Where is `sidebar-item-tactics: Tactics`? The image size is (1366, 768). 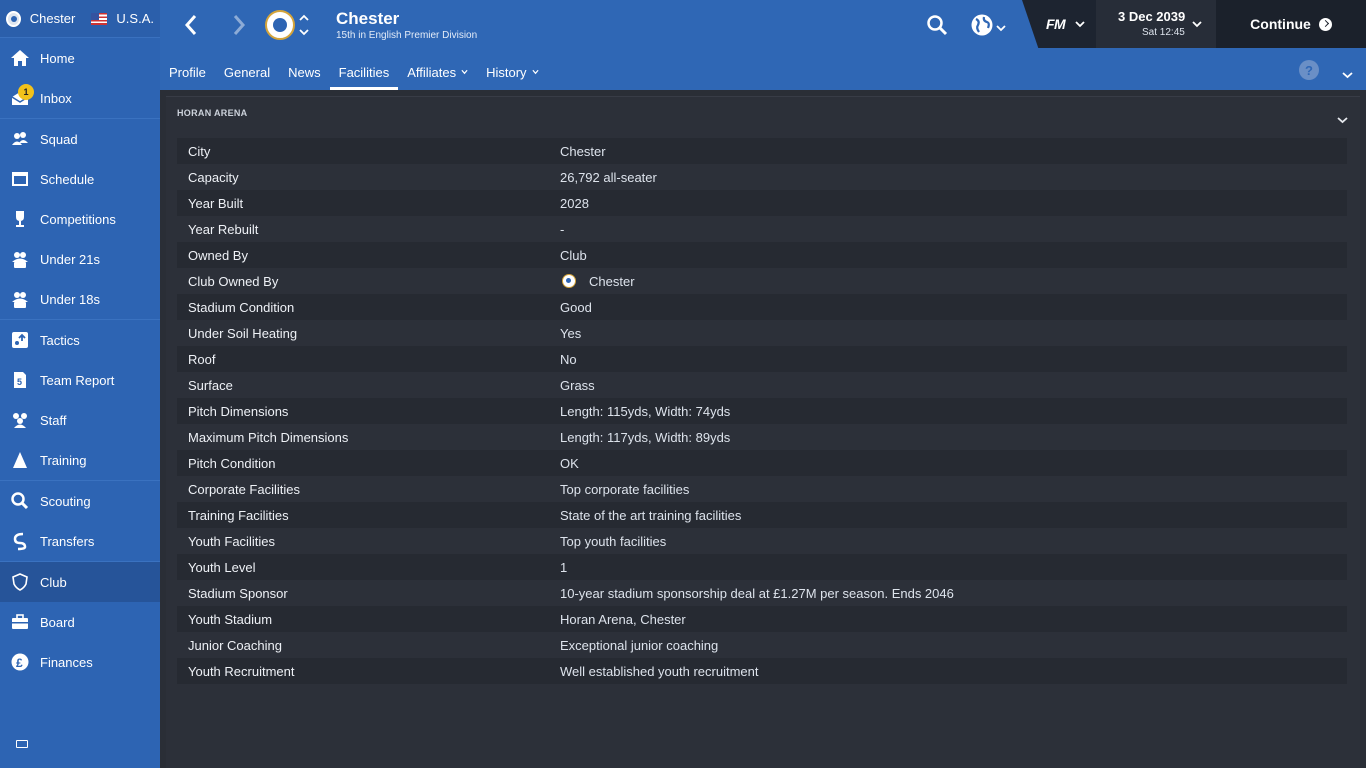
sidebar-item-tactics: Tactics is located at coordinates (80, 340).